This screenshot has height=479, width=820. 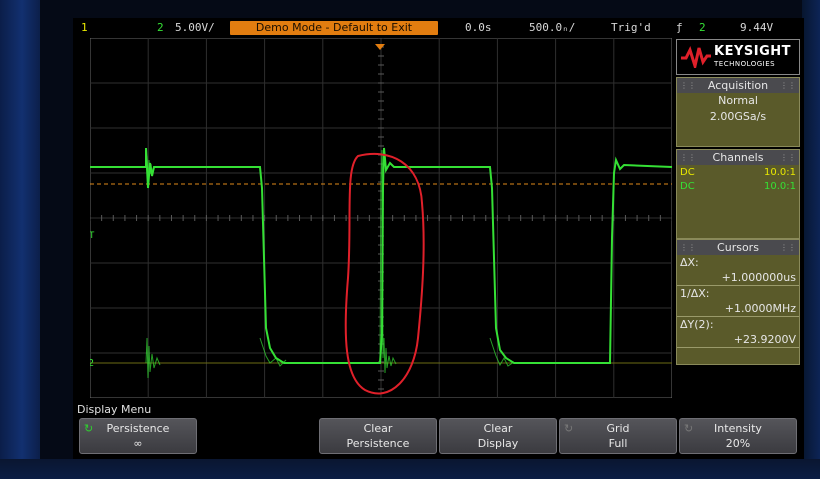 I want to click on cursors-header: ⋮⋮ Cursors ⋮⋮, so click(x=738, y=247).